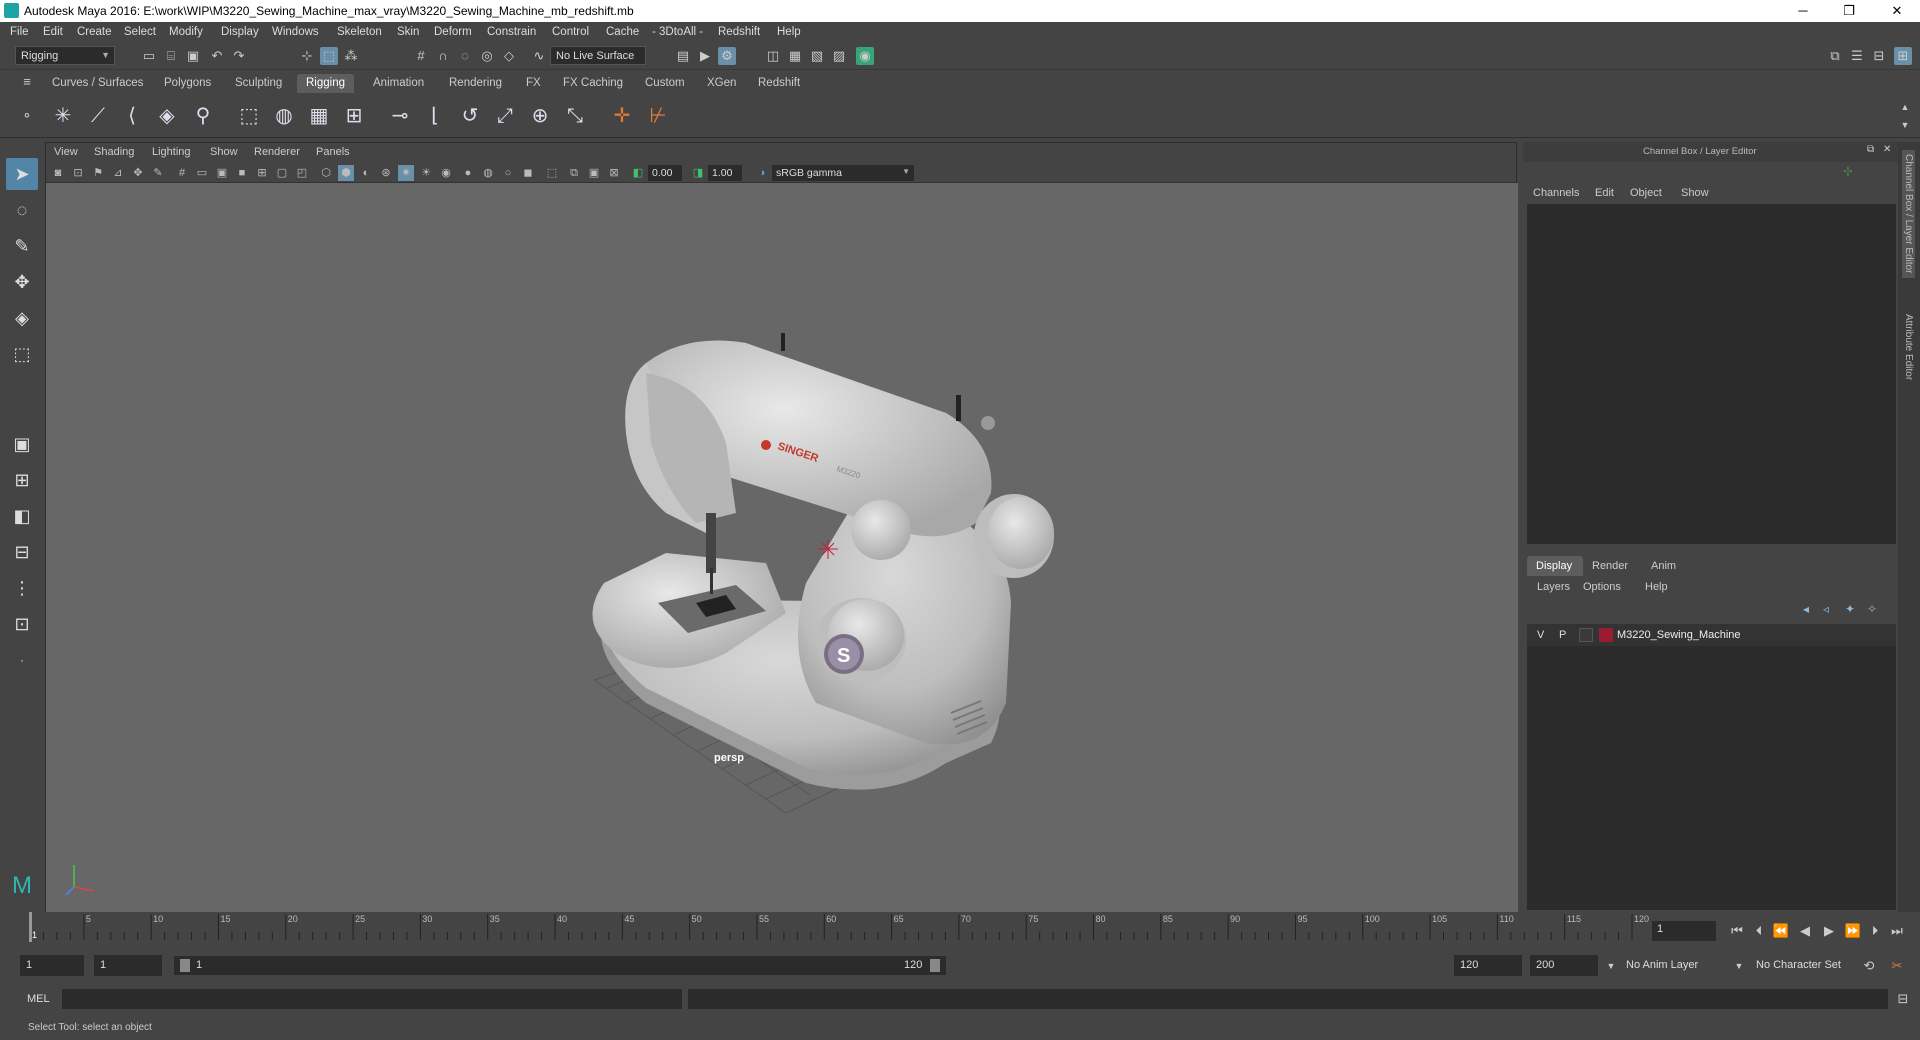 The height and width of the screenshot is (1040, 1920). I want to click on select-hierarchy-icon: ⊹, so click(307, 56).